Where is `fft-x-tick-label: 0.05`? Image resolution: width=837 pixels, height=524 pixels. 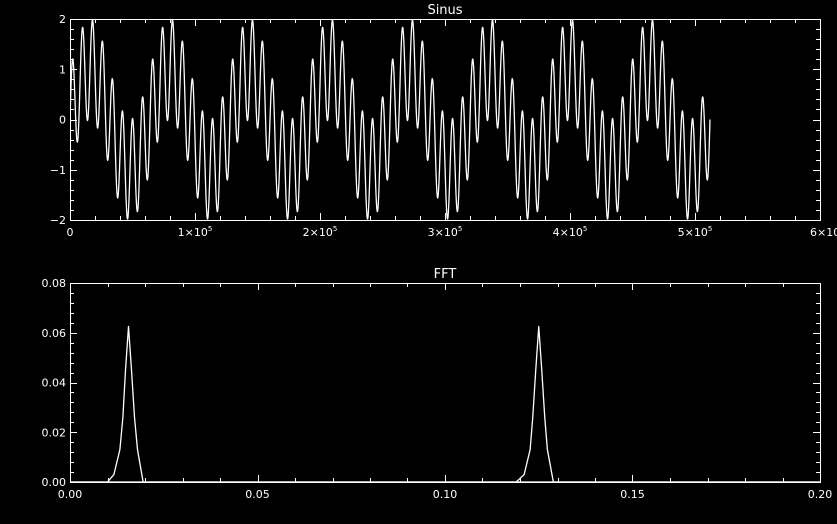
fft-x-tick-label: 0.05 is located at coordinates (257, 494).